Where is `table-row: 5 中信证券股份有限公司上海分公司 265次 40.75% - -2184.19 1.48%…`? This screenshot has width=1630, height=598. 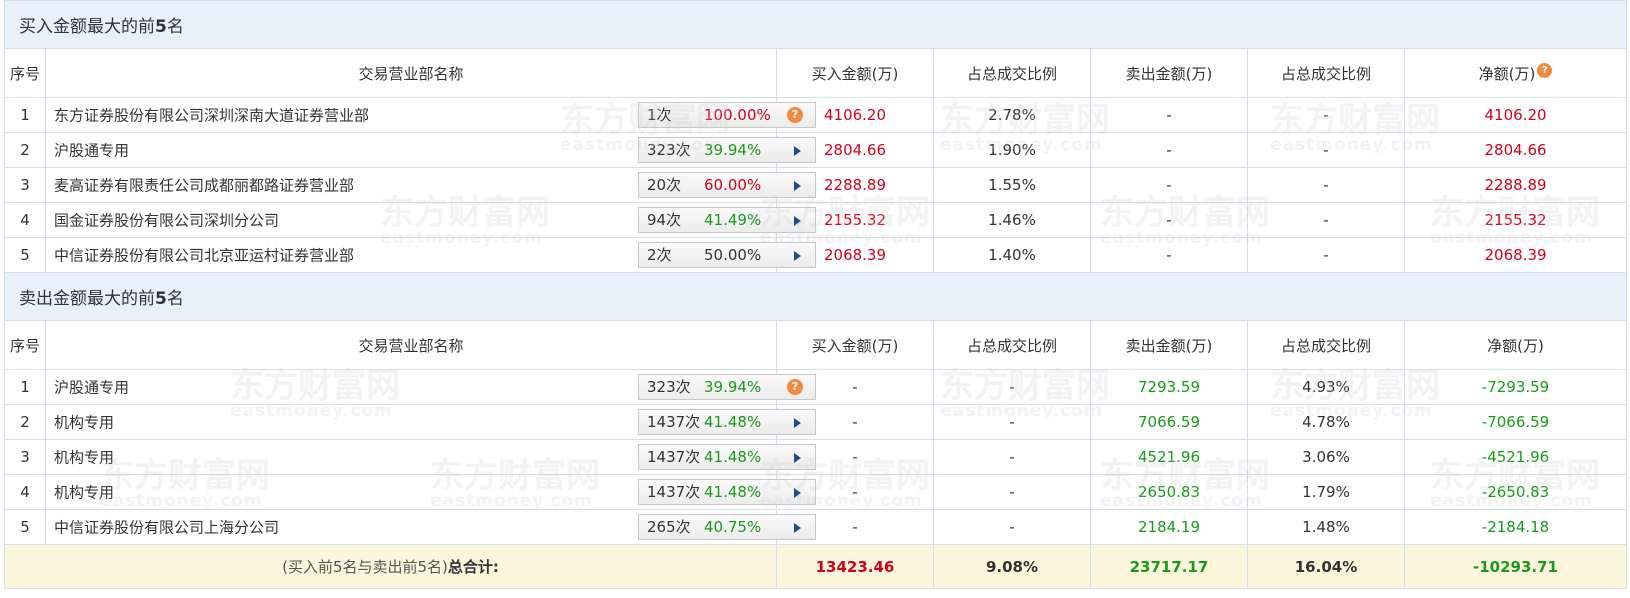
table-row: 5 中信证券股份有限公司上海分公司 265次 40.75% - -2184.19 1.48%… is located at coordinates (816, 527).